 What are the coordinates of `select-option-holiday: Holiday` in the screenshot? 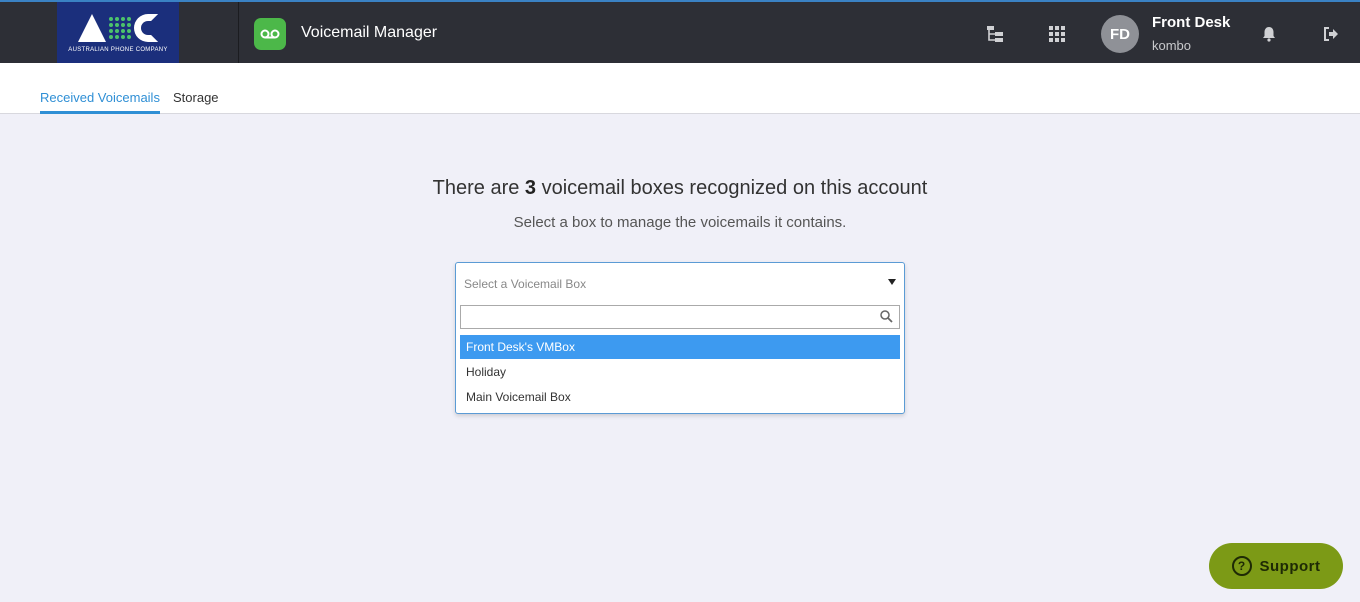 It's located at (680, 372).